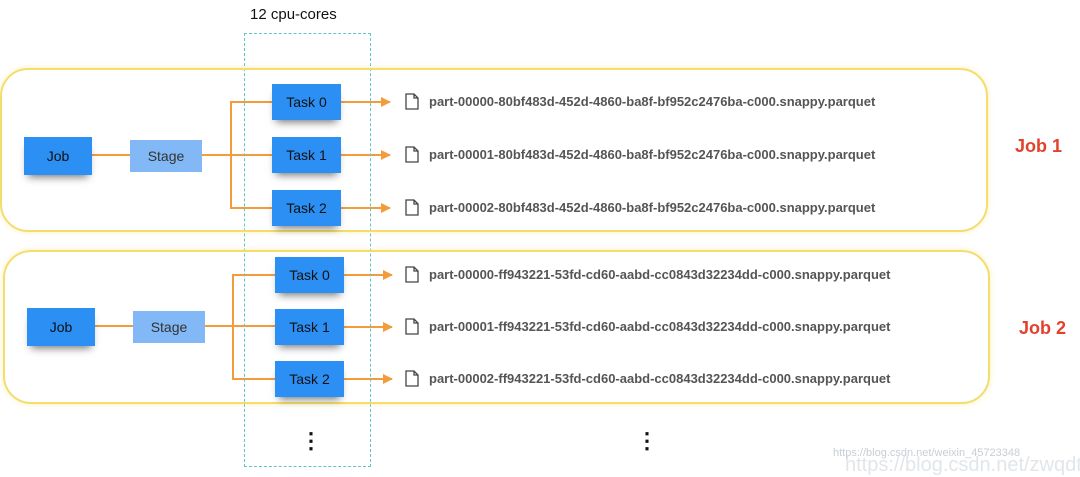 Image resolution: width=1080 pixels, height=477 pixels. I want to click on job1-task2-box: Task 2, so click(306, 208).